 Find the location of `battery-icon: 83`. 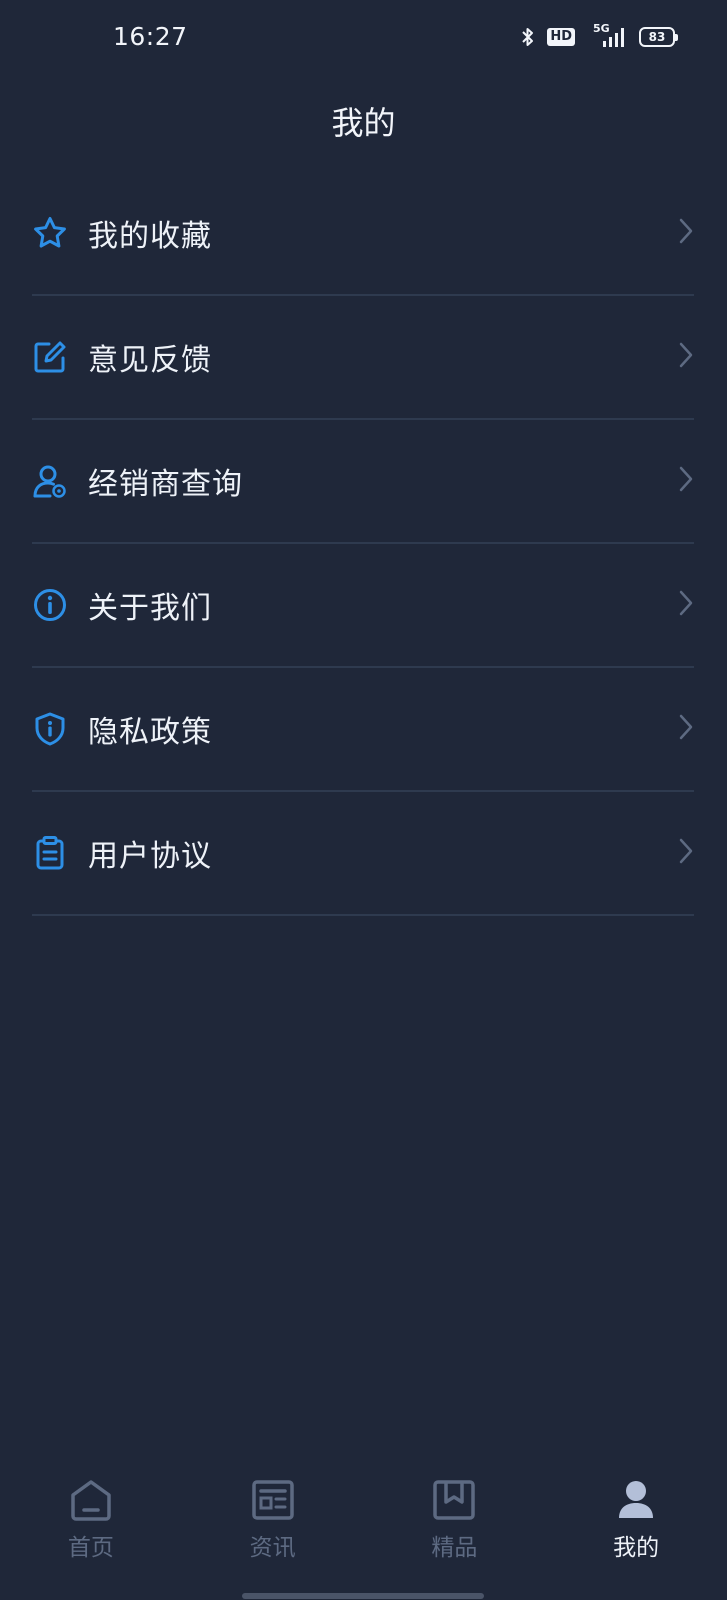

battery-icon: 83 is located at coordinates (658, 37).